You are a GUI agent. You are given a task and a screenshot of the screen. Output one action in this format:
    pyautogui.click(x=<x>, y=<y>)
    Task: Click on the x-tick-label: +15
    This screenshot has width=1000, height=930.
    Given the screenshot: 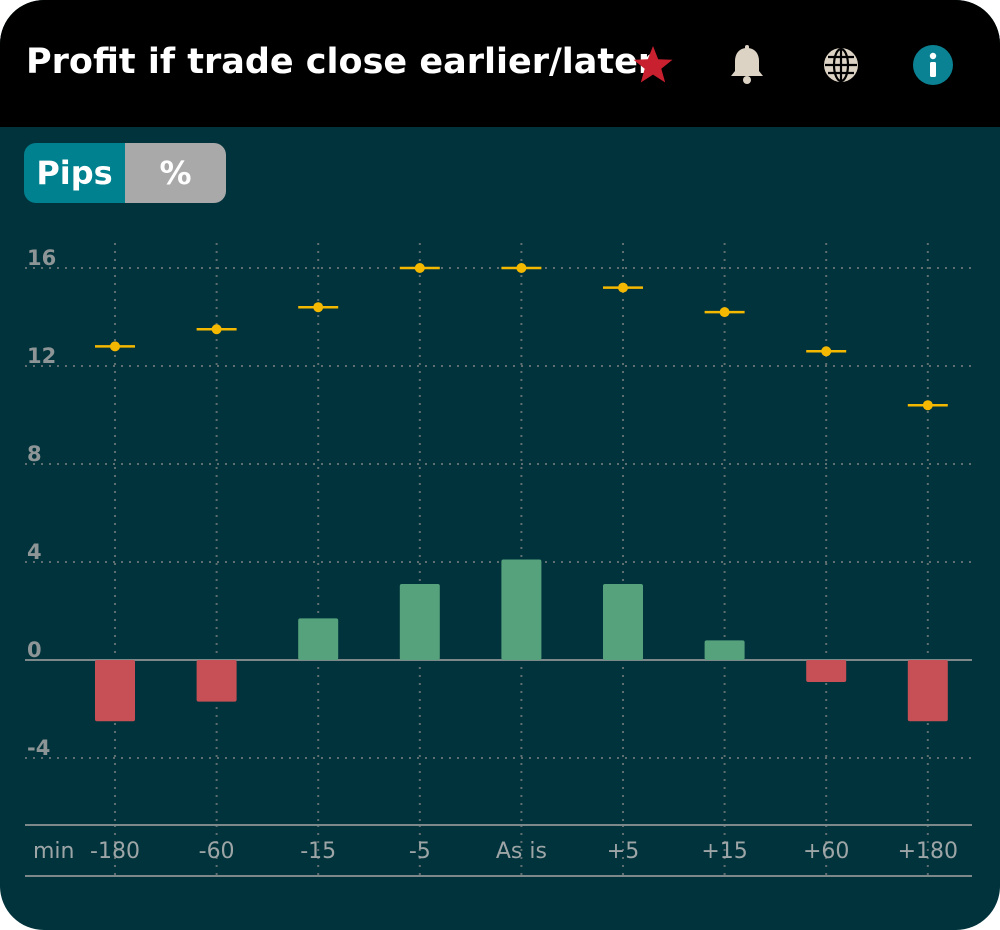 What is the action you would take?
    pyautogui.click(x=724, y=851)
    